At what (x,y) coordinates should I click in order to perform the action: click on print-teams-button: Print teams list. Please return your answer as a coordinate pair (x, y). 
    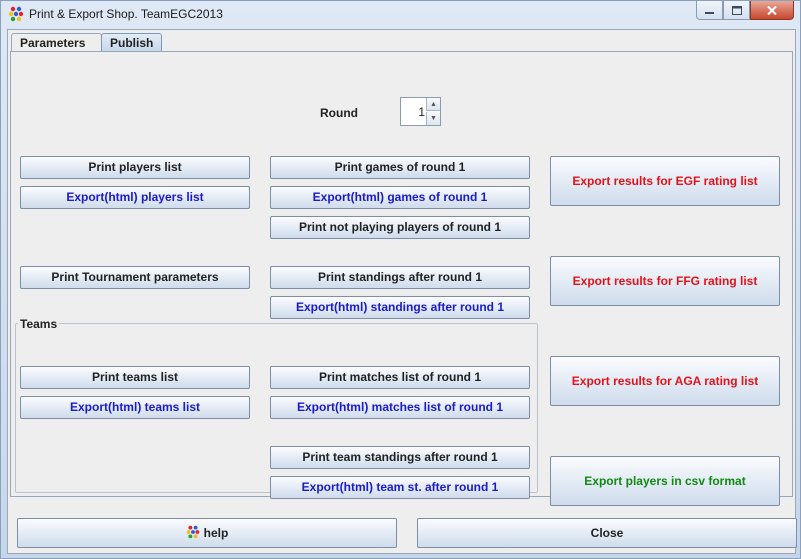
    Looking at the image, I should click on (135, 377).